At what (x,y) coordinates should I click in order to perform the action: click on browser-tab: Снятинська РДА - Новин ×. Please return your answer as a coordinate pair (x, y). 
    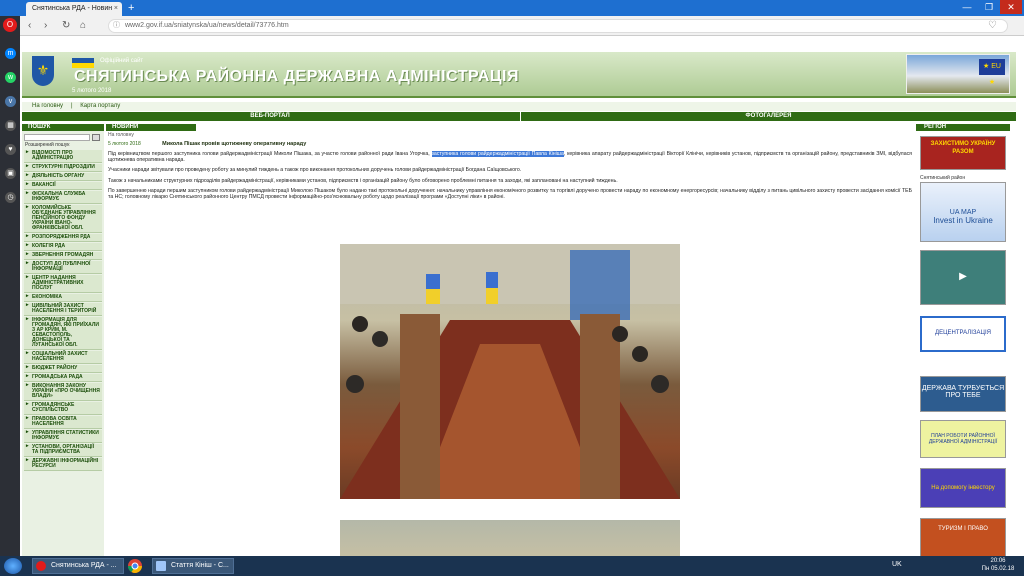
    Looking at the image, I should click on (74, 9).